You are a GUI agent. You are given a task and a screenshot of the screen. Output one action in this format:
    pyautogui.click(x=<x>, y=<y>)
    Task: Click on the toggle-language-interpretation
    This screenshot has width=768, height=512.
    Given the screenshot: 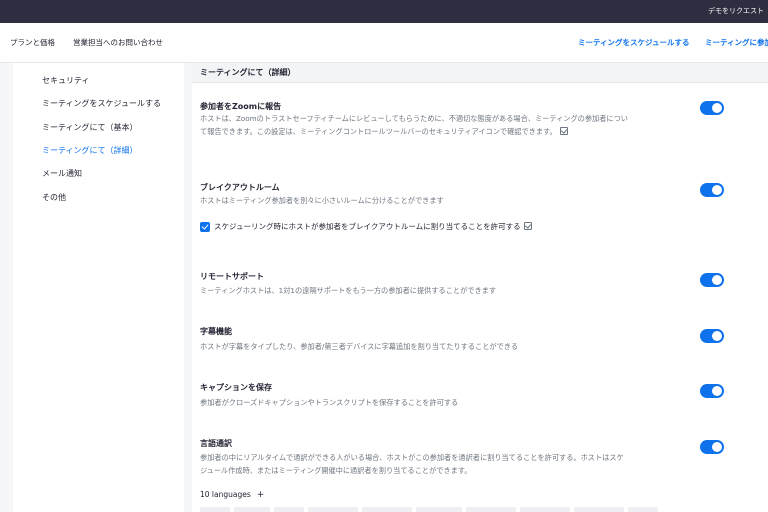 What is the action you would take?
    pyautogui.click(x=712, y=447)
    